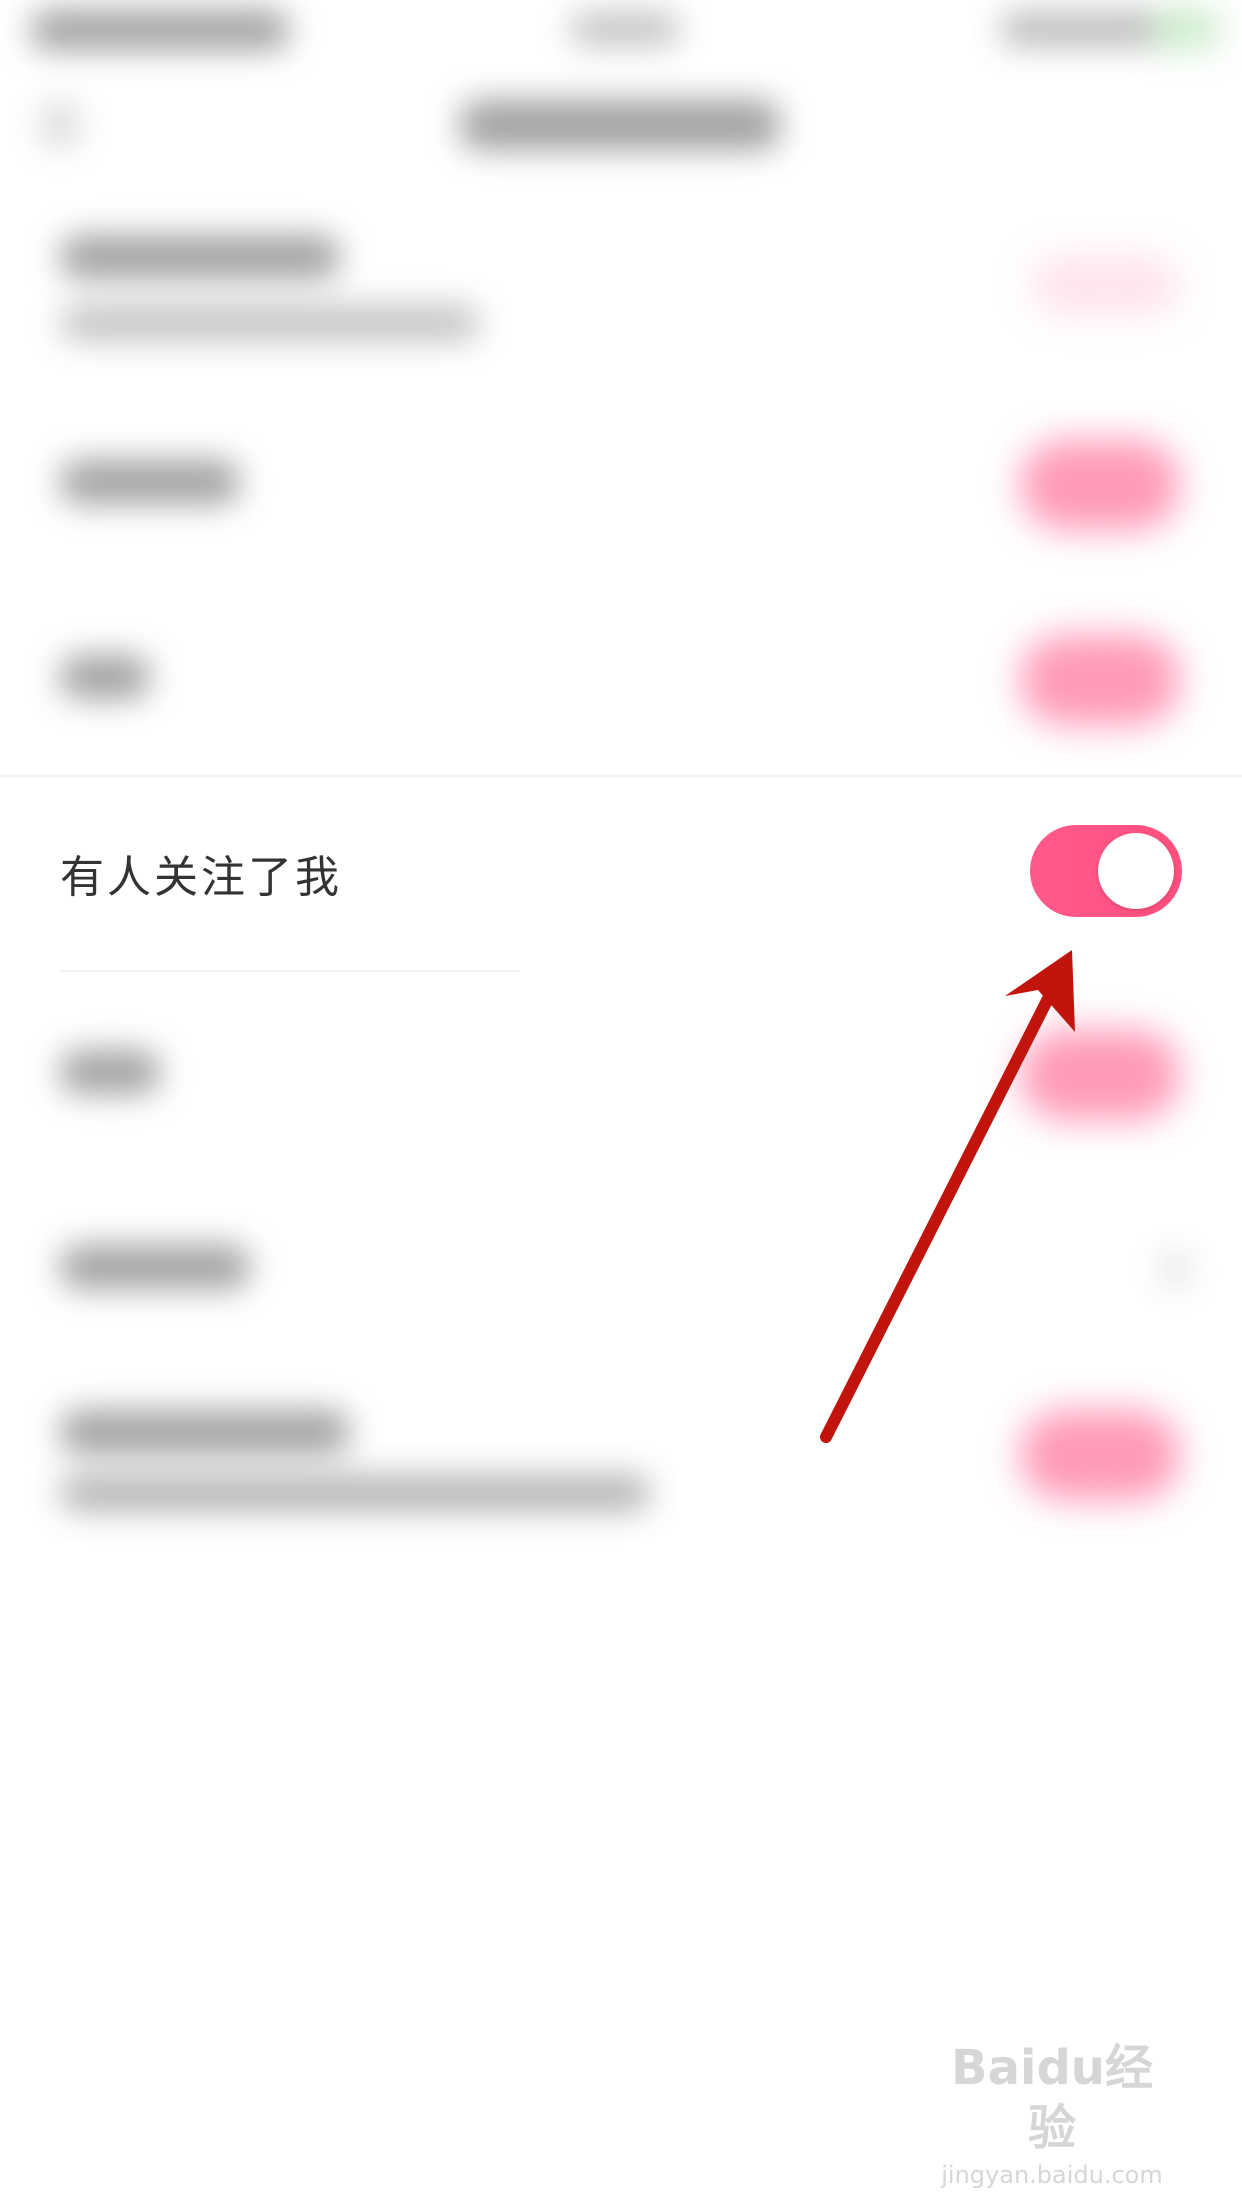  I want to click on settings-row-followed-me: 有人关注了我, so click(621, 875).